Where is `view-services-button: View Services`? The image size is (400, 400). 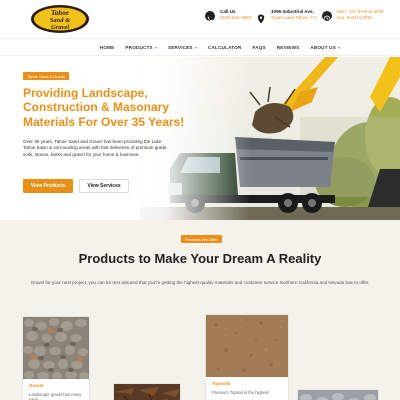 view-services-button: View Services is located at coordinates (104, 186).